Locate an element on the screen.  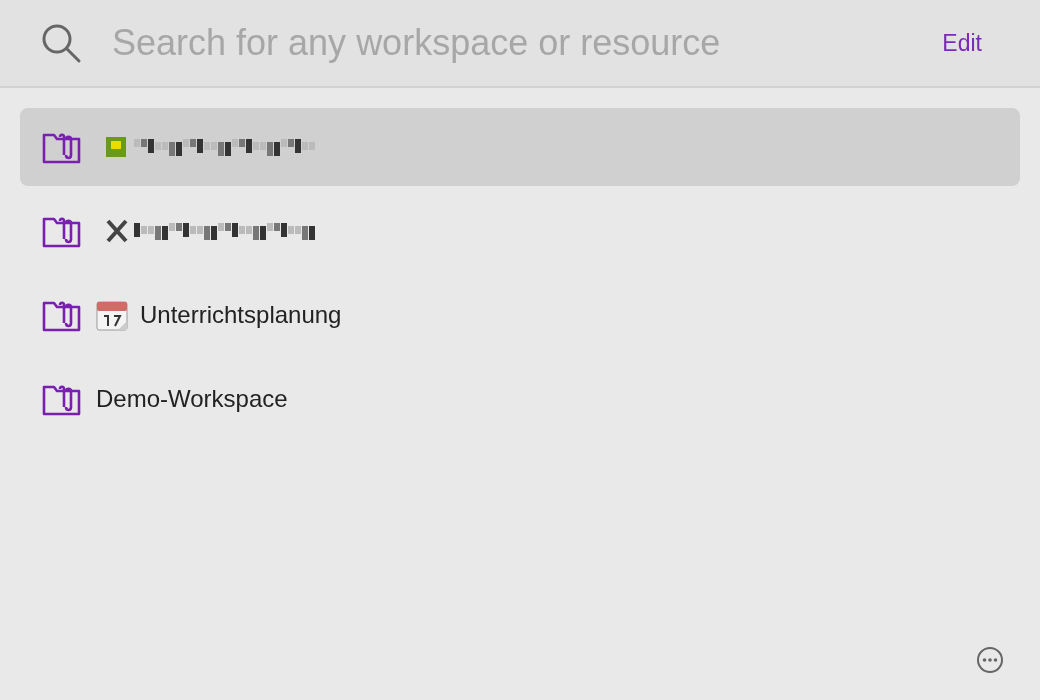
workspace-item is located at coordinates (520, 147).